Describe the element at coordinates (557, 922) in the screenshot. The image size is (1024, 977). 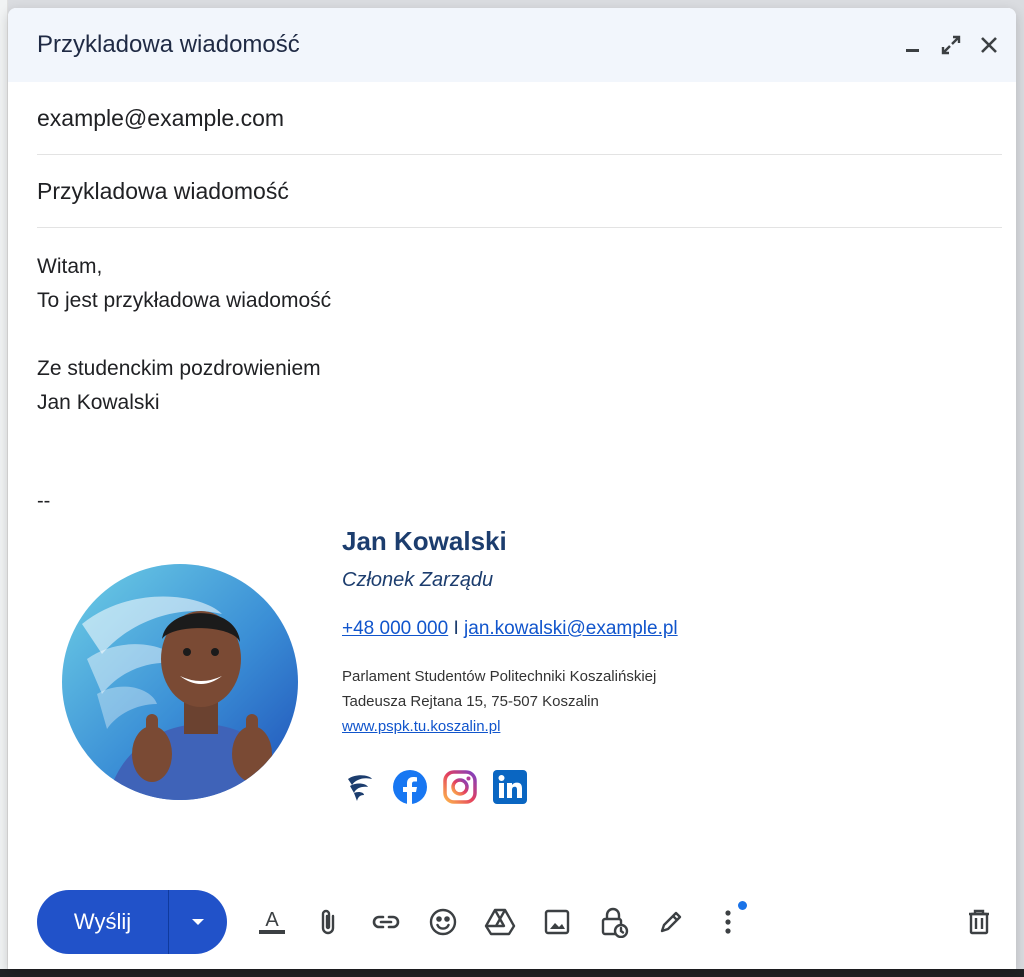
I see `image-icon` at that location.